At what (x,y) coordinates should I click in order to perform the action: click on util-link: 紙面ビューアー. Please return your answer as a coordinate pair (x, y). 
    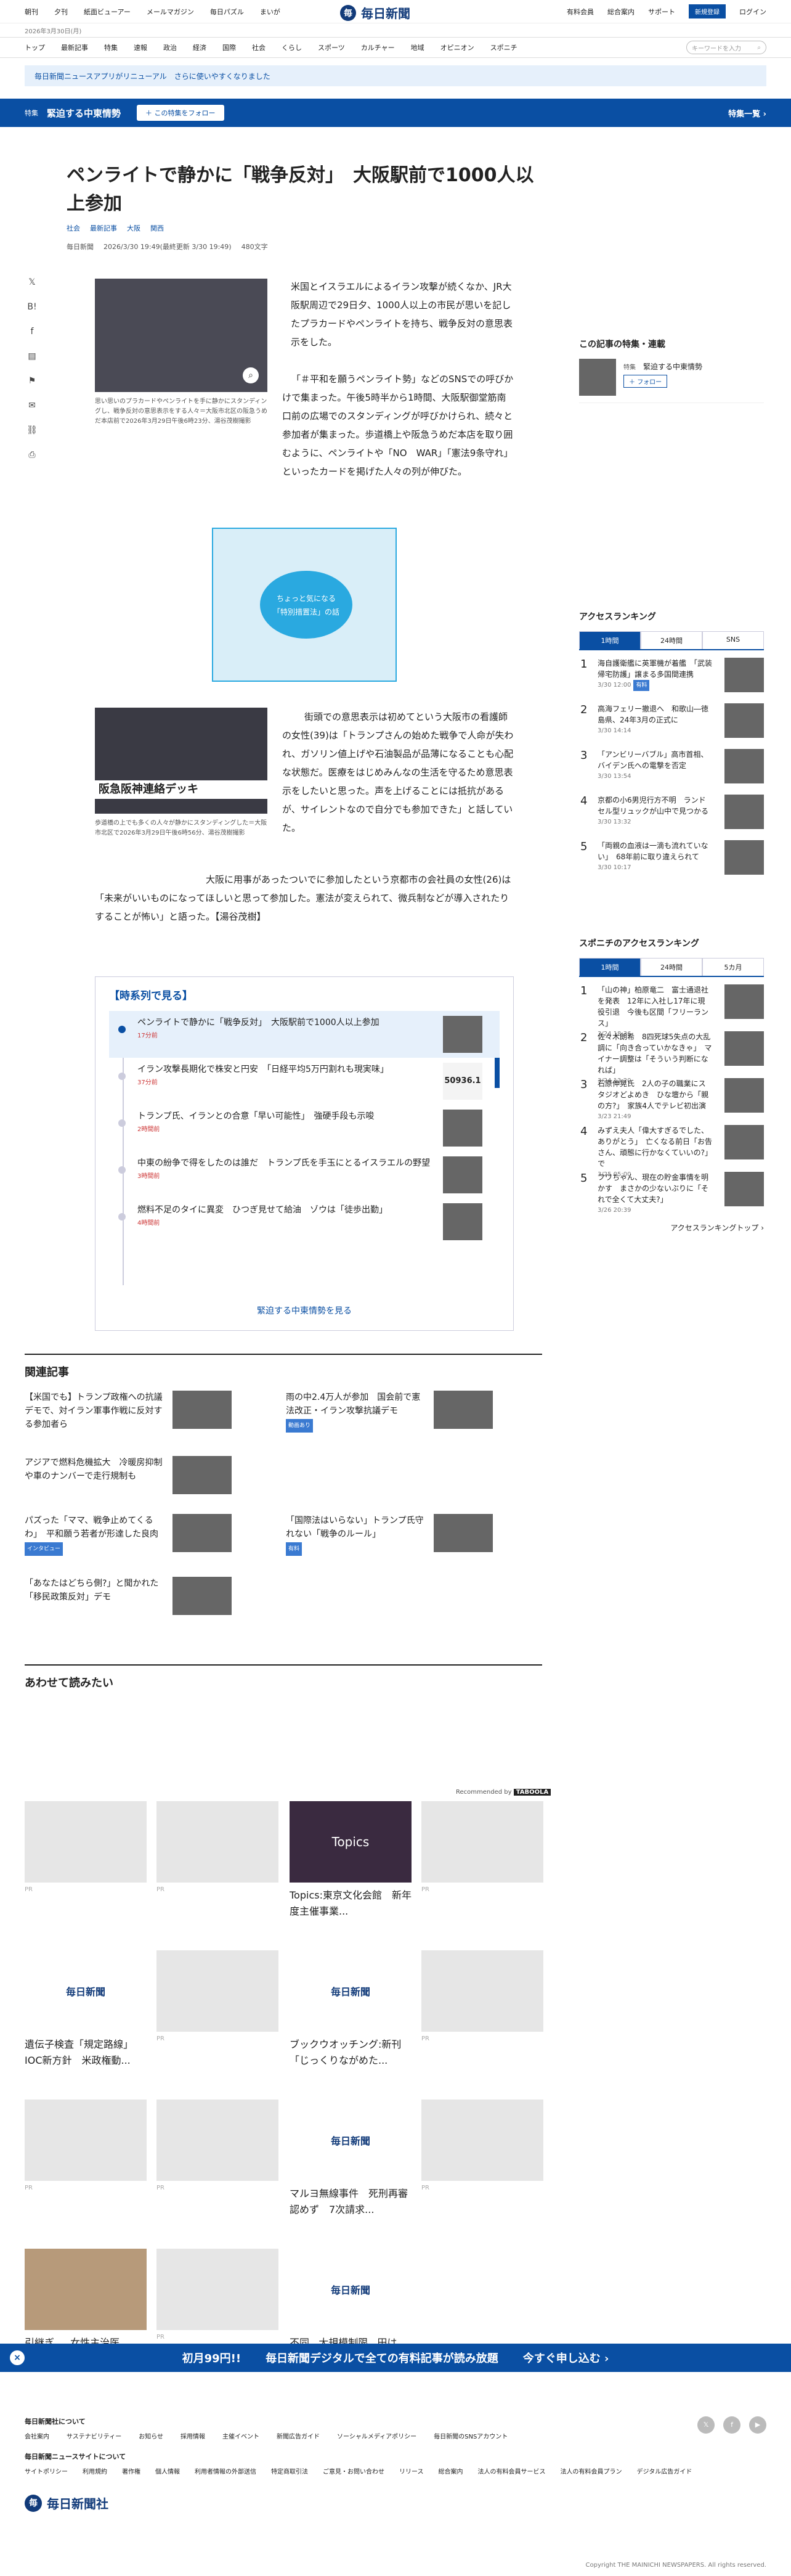
    Looking at the image, I should click on (107, 12).